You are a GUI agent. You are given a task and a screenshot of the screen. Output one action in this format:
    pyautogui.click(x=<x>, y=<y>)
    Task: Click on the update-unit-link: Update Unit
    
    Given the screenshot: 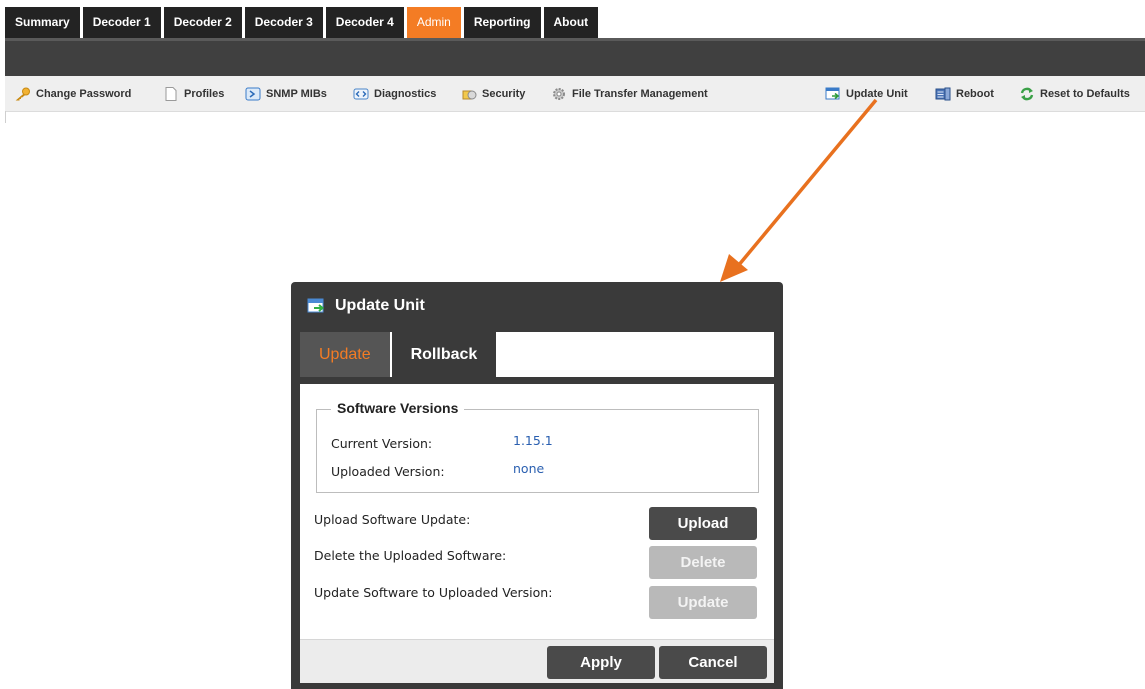 What is the action you would take?
    pyautogui.click(x=866, y=94)
    